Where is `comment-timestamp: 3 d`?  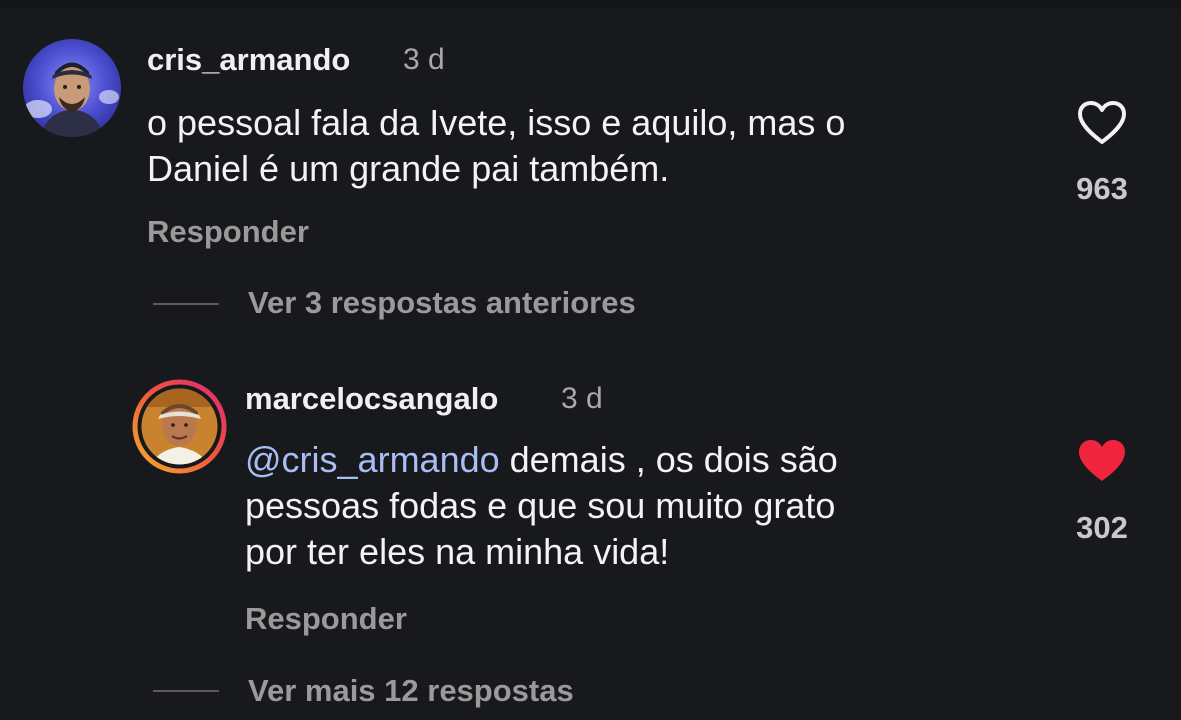
comment-timestamp: 3 d is located at coordinates (424, 59).